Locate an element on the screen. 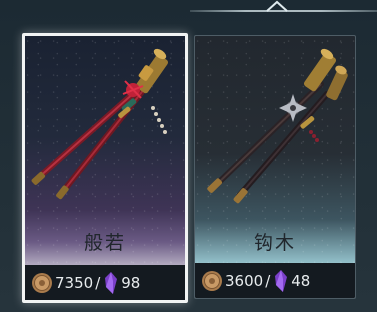 The image size is (377, 312). price-row: 7350 / 98 is located at coordinates (105, 282).